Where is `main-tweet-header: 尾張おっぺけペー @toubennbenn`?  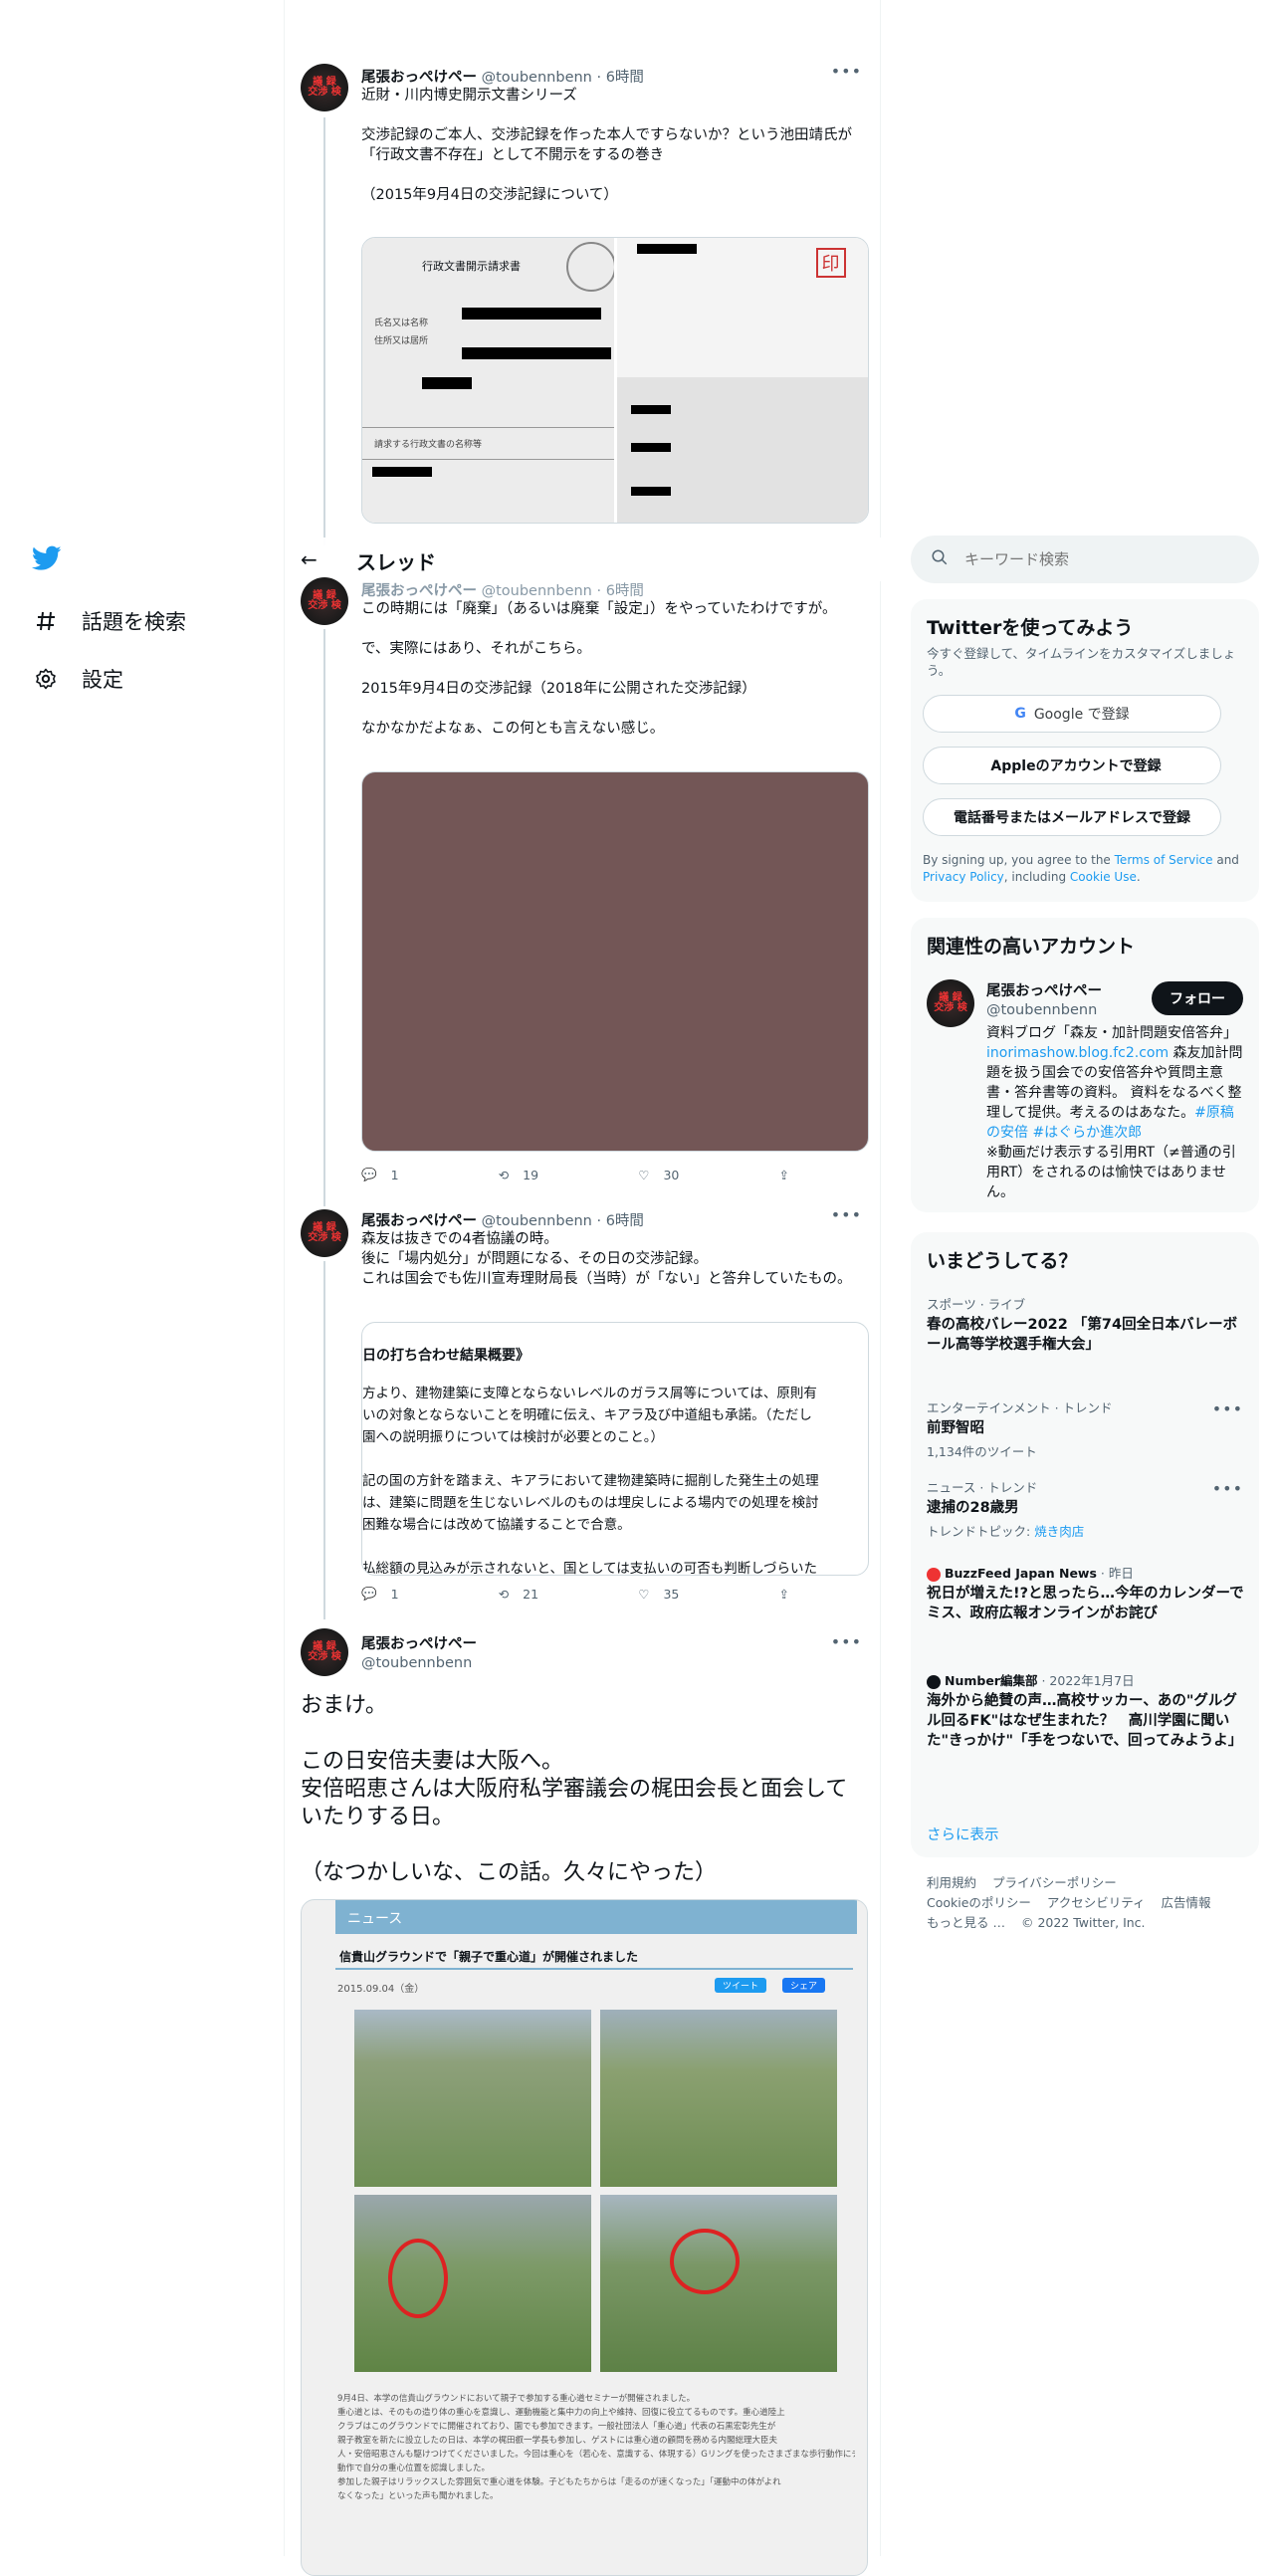 main-tweet-header: 尾張おっぺけペー @toubennbenn is located at coordinates (419, 1651).